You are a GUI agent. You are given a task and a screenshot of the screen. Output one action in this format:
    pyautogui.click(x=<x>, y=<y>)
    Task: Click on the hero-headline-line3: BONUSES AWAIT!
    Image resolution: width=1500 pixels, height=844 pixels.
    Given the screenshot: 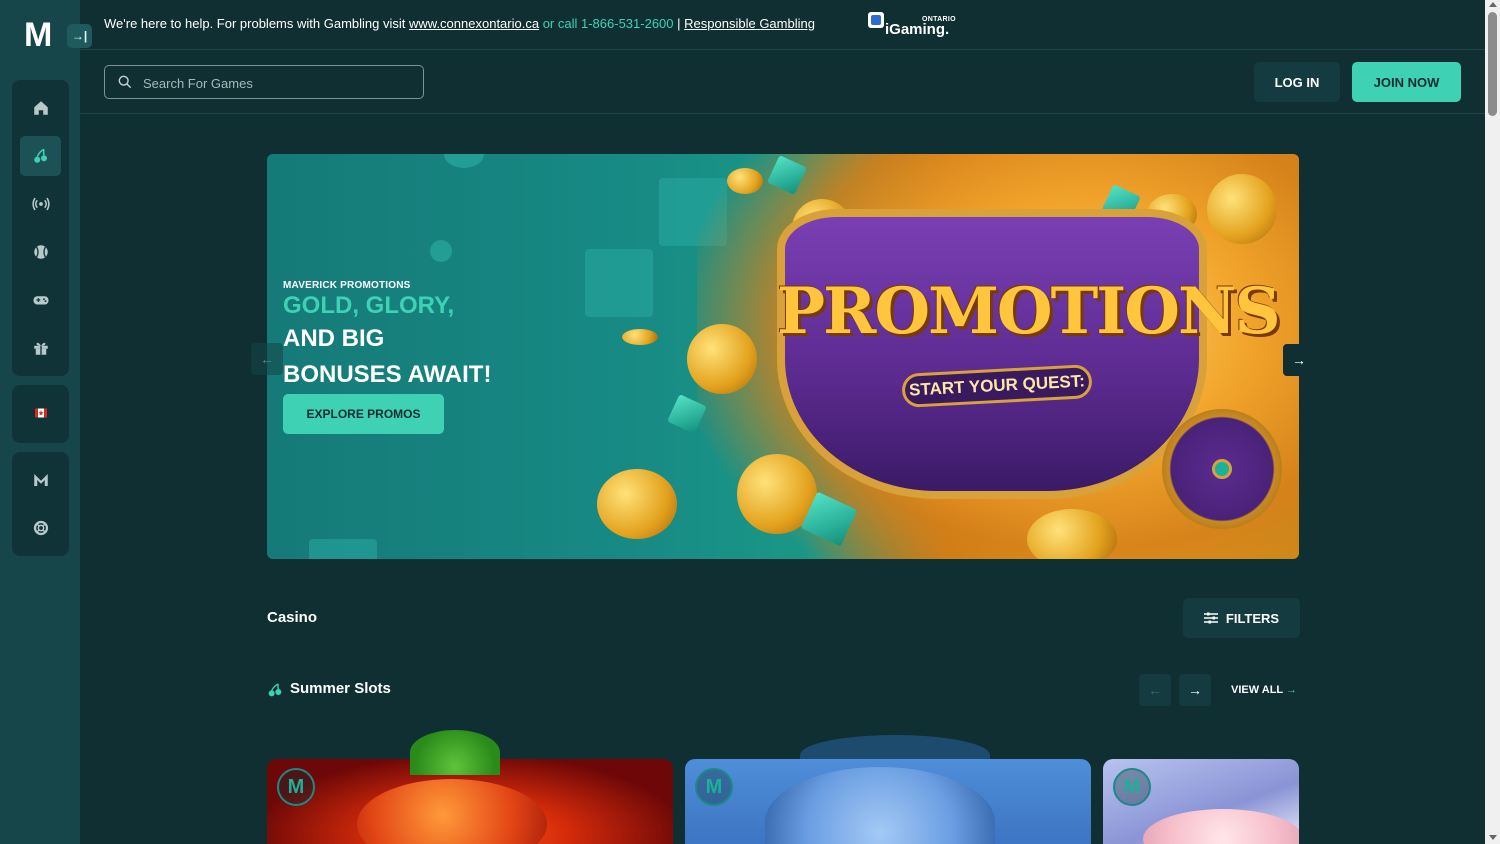 What is the action you would take?
    pyautogui.click(x=387, y=374)
    